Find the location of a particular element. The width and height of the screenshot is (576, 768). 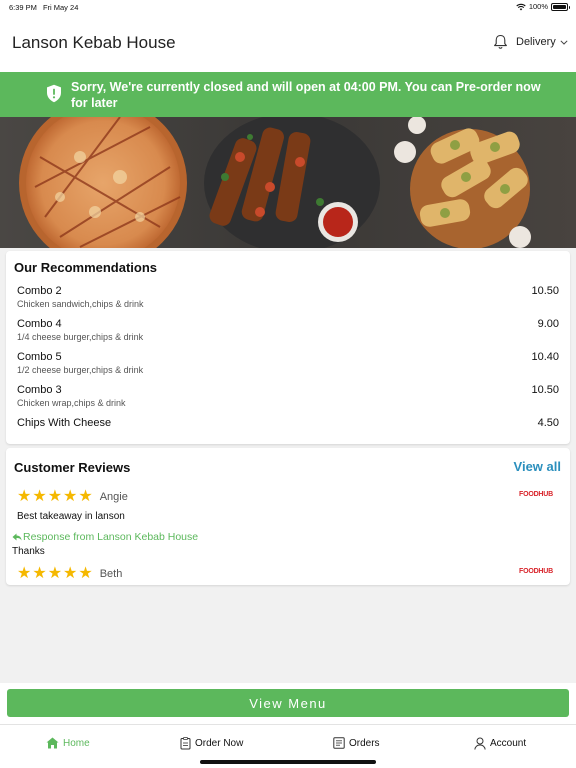

reviewer-name: Beth is located at coordinates (111, 574).